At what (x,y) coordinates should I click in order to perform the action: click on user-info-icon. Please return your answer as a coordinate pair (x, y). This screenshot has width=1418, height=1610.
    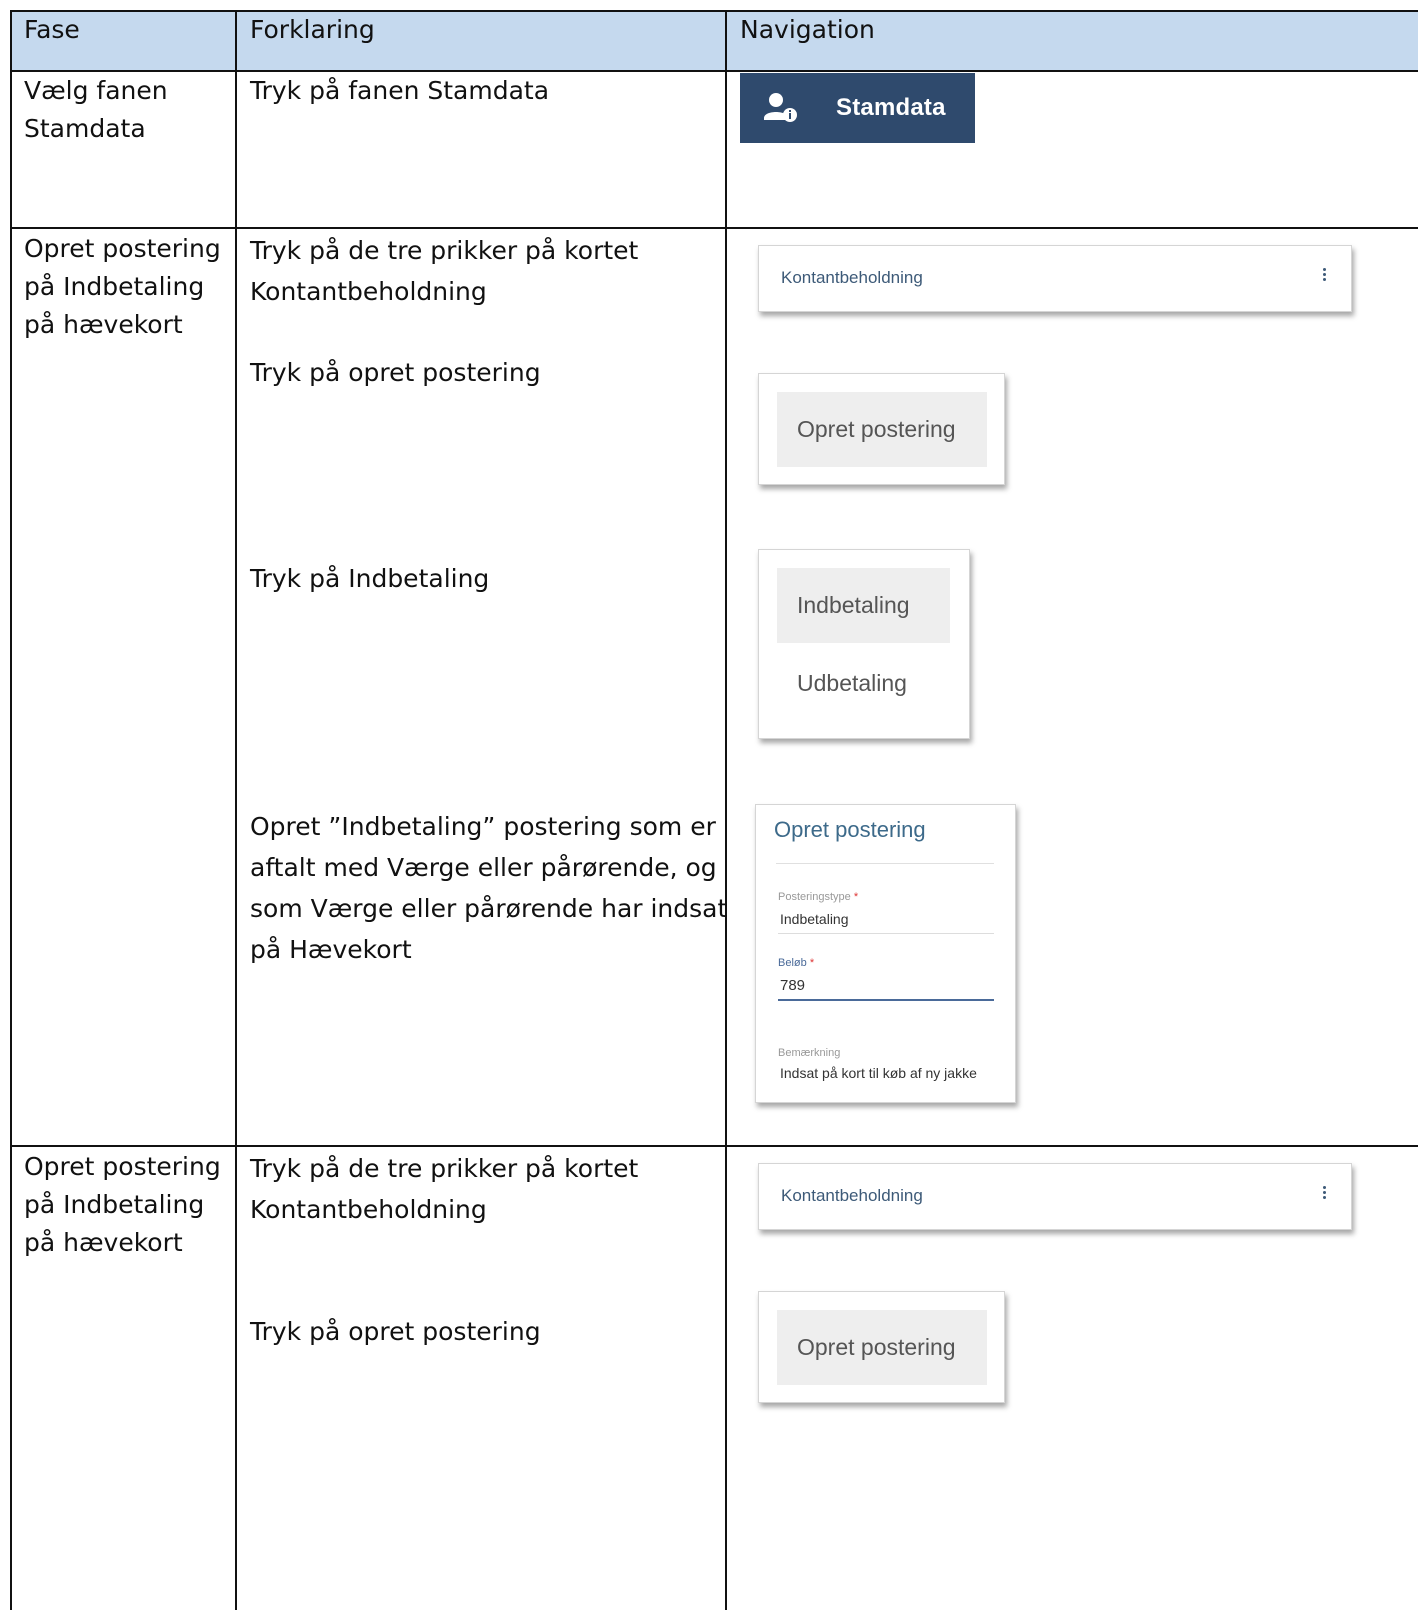
    Looking at the image, I should click on (780, 108).